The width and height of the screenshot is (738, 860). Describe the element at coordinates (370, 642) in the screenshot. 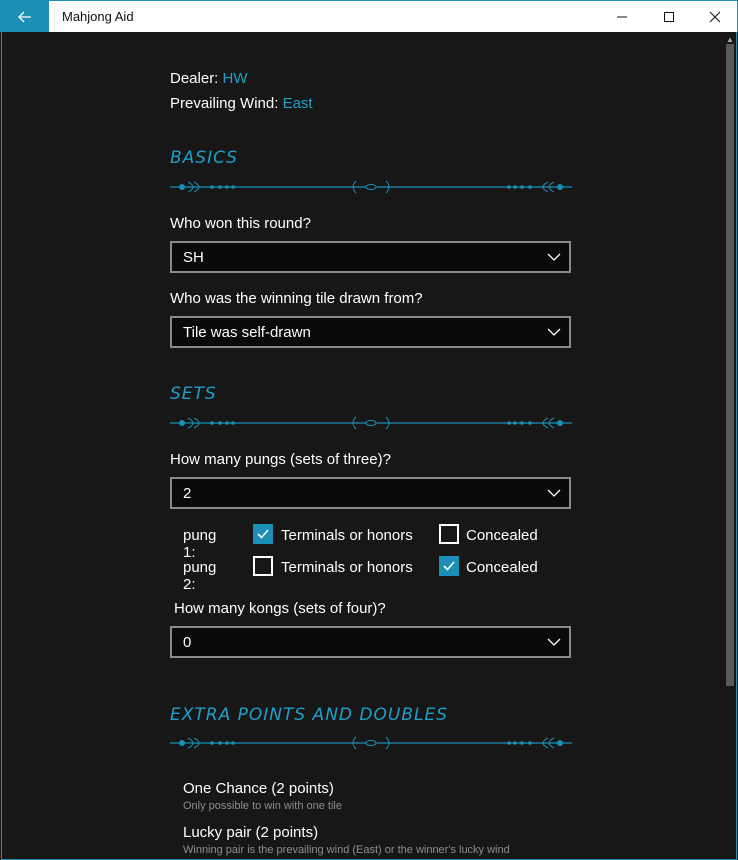

I see `kongs-dropdown: 0` at that location.